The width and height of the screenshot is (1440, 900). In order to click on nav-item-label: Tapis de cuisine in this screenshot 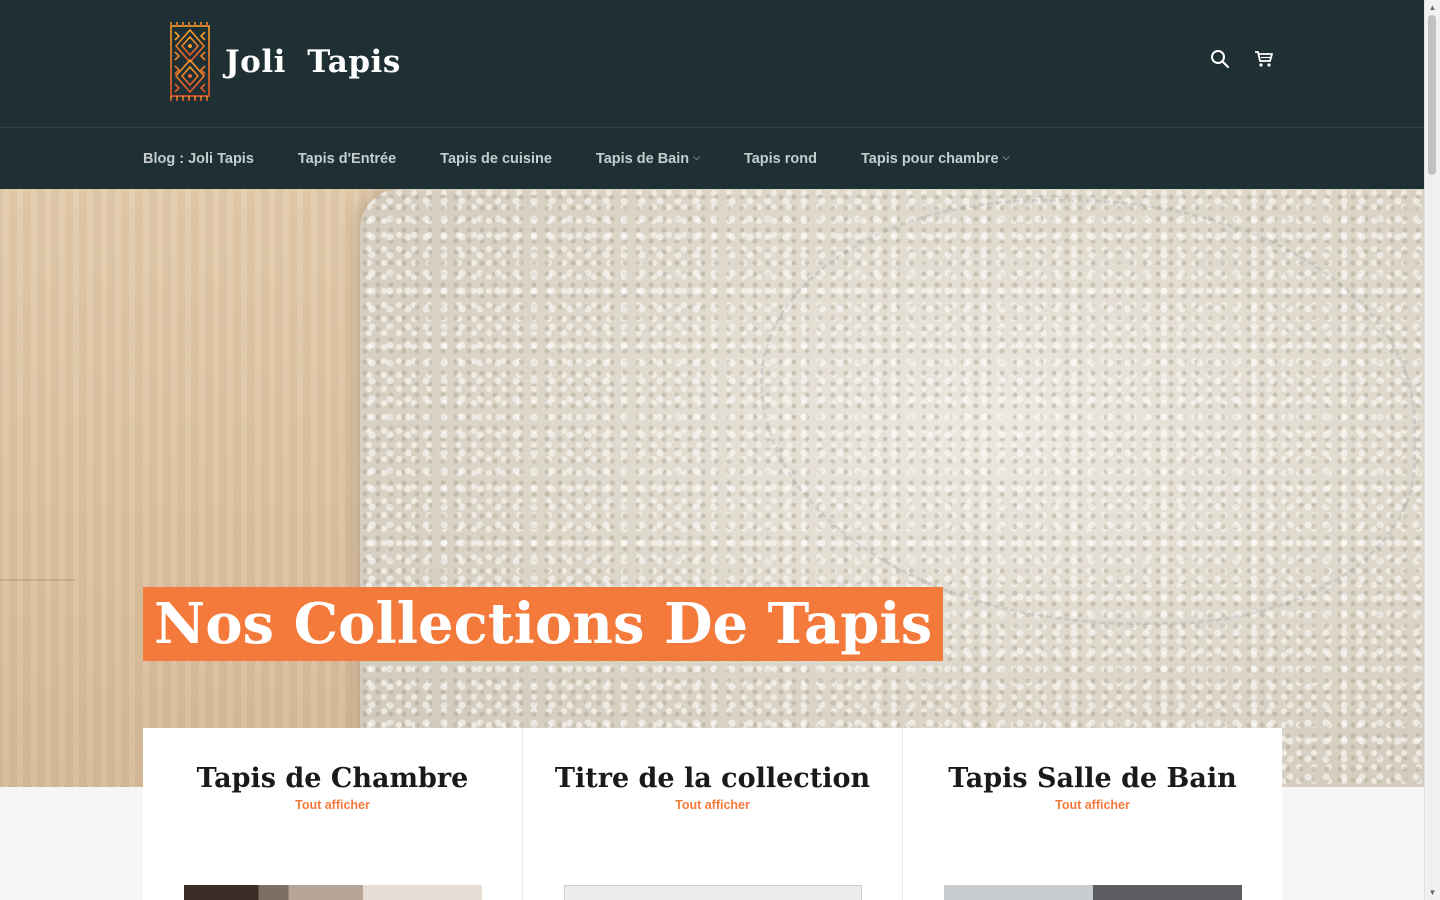, I will do `click(496, 158)`.